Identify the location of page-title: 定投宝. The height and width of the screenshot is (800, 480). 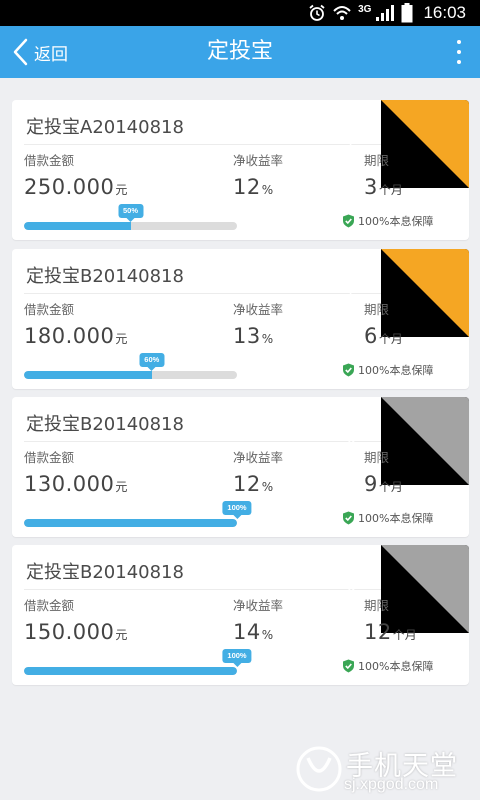
(239, 51).